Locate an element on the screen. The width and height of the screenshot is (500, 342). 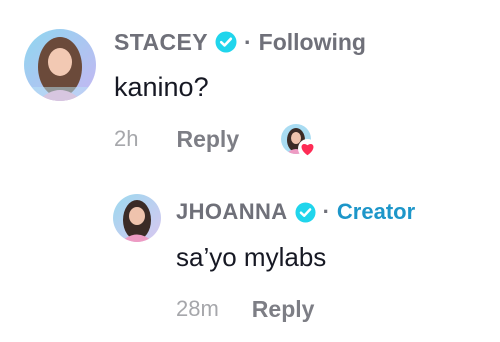
reply-timestamp: 28m is located at coordinates (197, 308).